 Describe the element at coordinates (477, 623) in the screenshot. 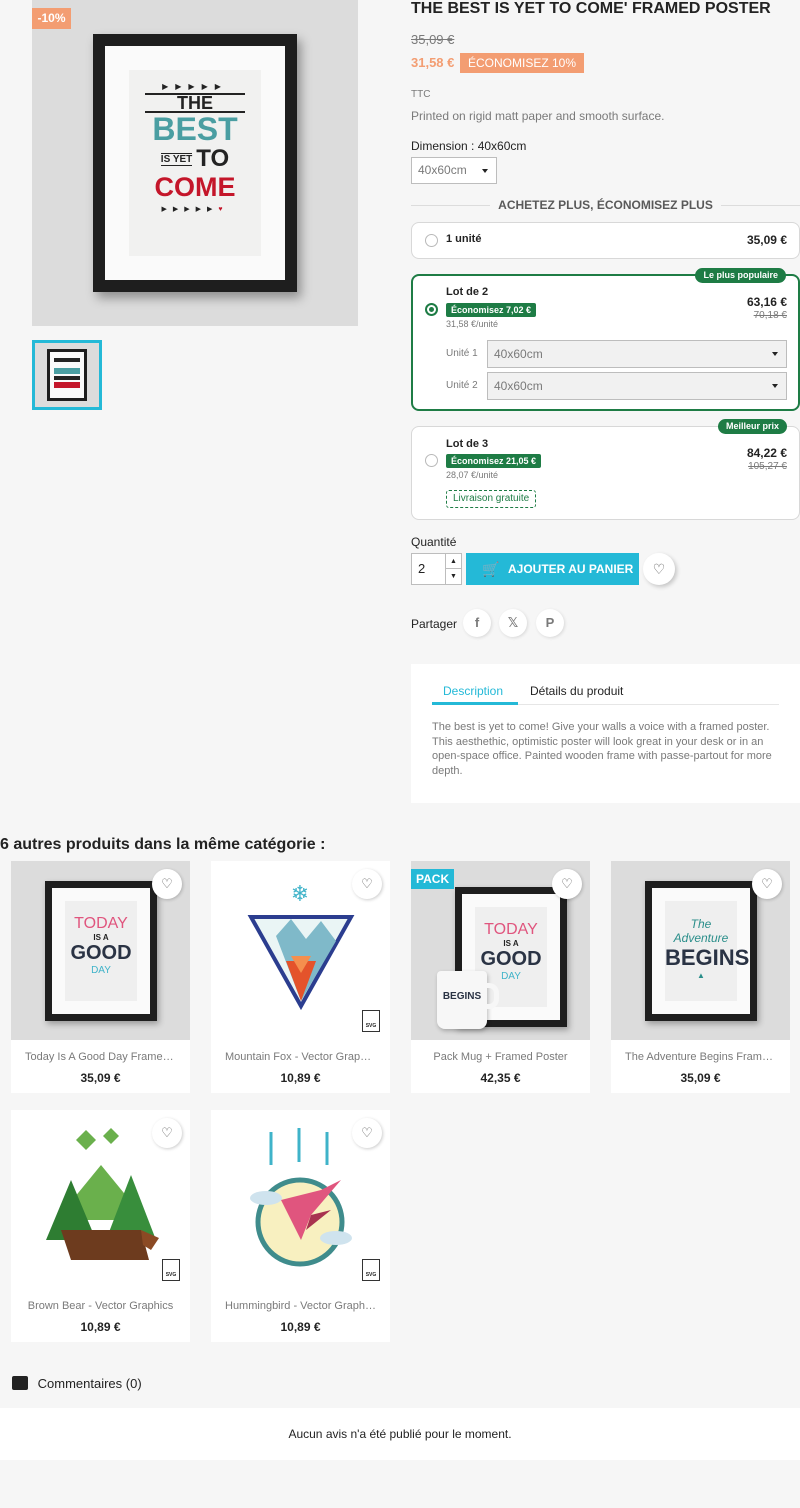

I see `facebook-icon: f` at that location.